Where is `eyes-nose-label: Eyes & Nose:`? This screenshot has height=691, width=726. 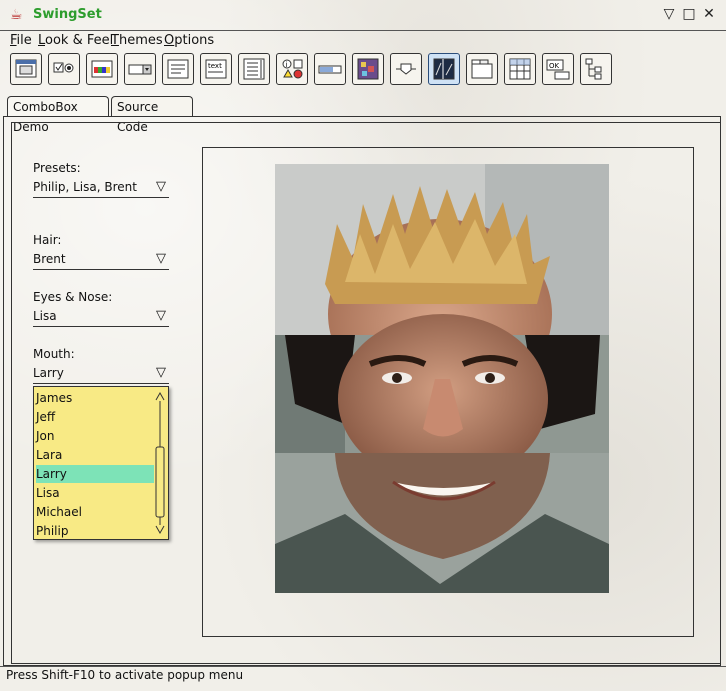
eyes-nose-label: Eyes & Nose: is located at coordinates (73, 297).